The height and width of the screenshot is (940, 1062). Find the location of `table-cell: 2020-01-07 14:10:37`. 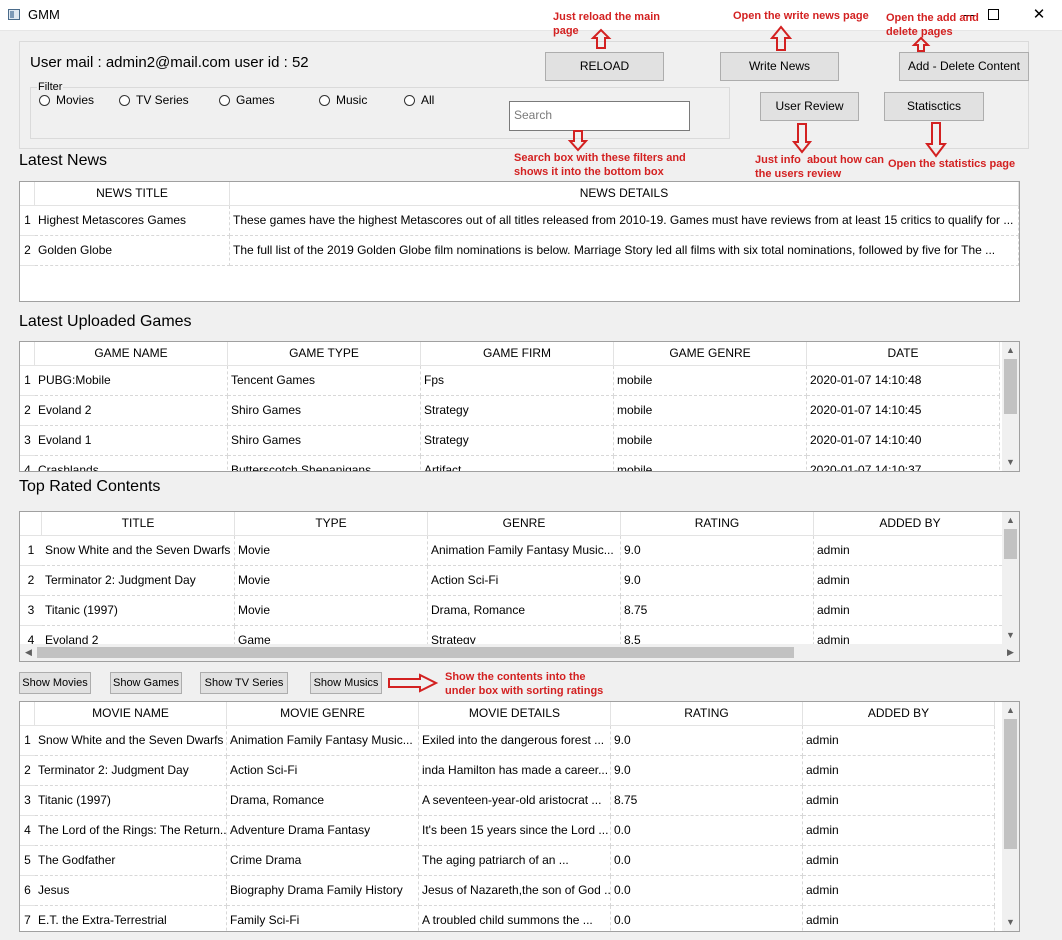

table-cell: 2020-01-07 14:10:37 is located at coordinates (903, 463).